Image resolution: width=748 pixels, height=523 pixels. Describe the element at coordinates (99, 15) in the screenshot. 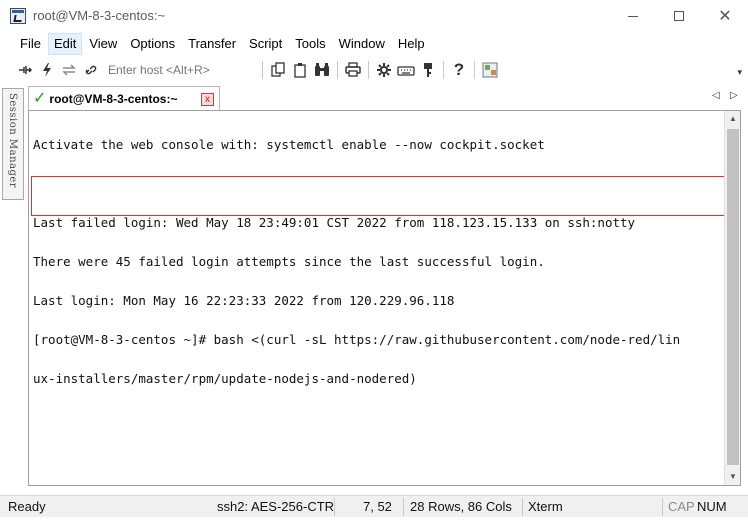

I see `window-title: root@VM-8-3-centos:~` at that location.